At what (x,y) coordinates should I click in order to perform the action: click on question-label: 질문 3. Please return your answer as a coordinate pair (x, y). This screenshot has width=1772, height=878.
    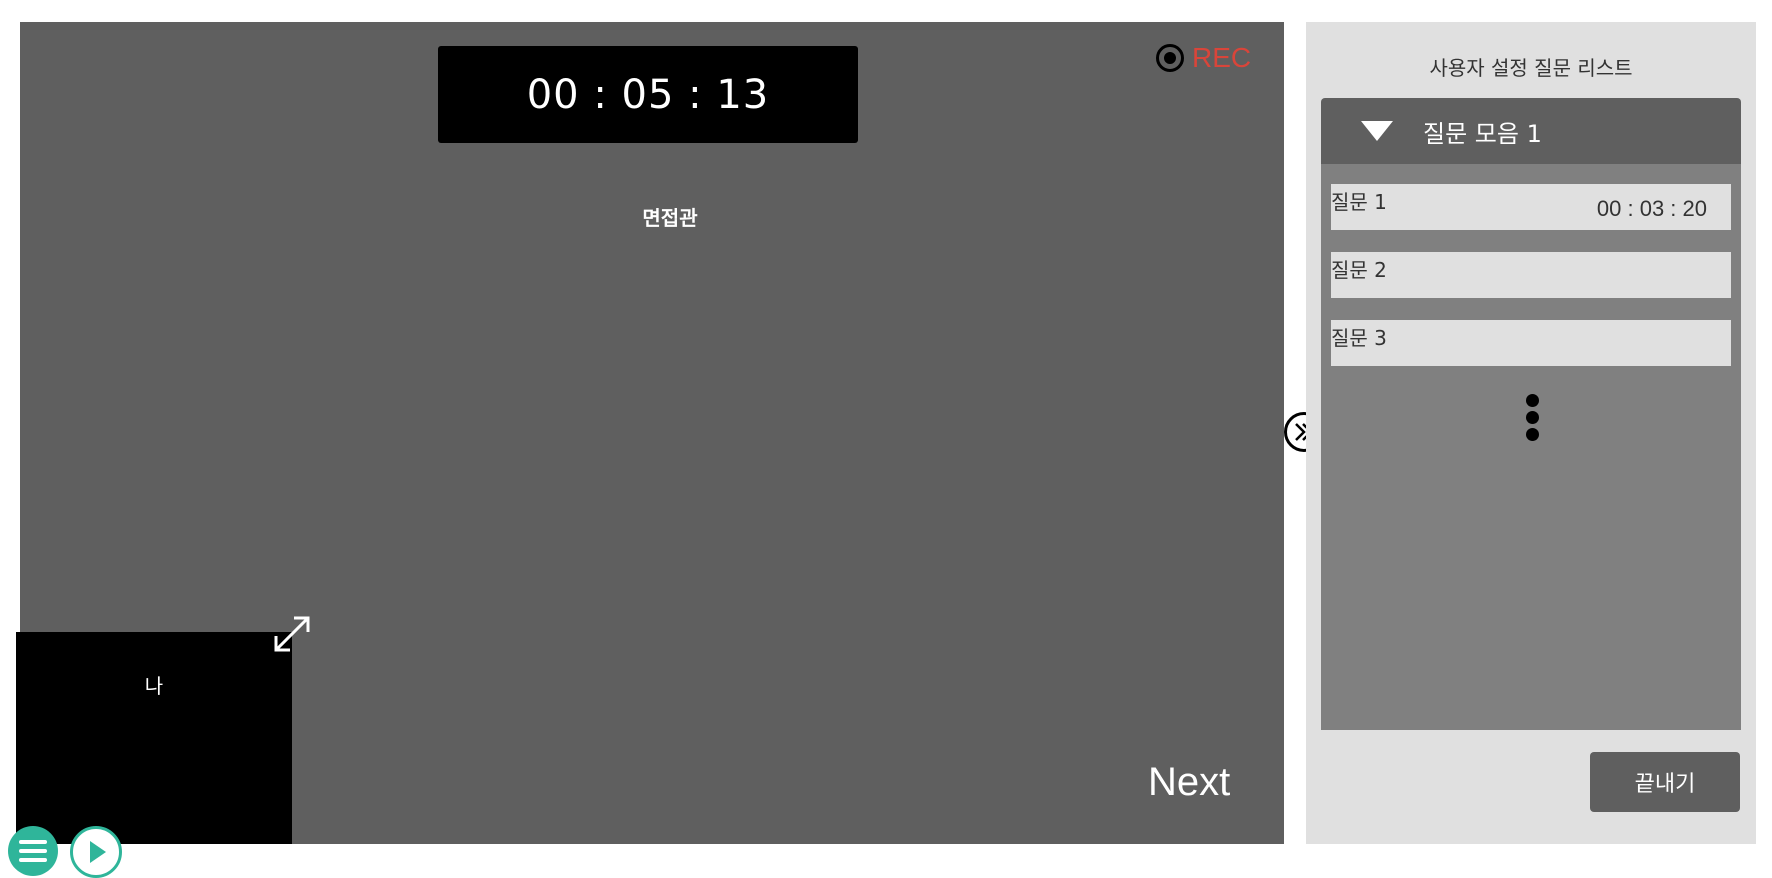
    Looking at the image, I should click on (1359, 338).